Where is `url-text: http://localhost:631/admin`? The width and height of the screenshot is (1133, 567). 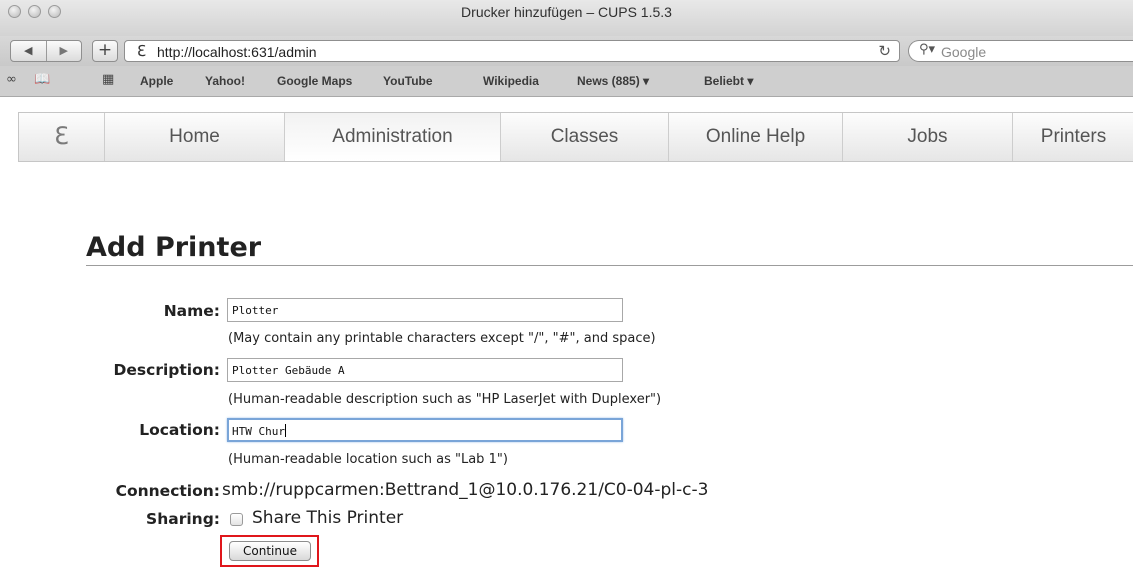
url-text: http://localhost:631/admin is located at coordinates (237, 52).